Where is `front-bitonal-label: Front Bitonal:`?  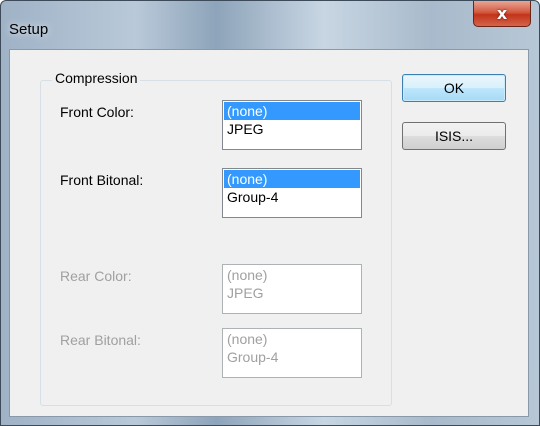 front-bitonal-label: Front Bitonal: is located at coordinates (102, 180).